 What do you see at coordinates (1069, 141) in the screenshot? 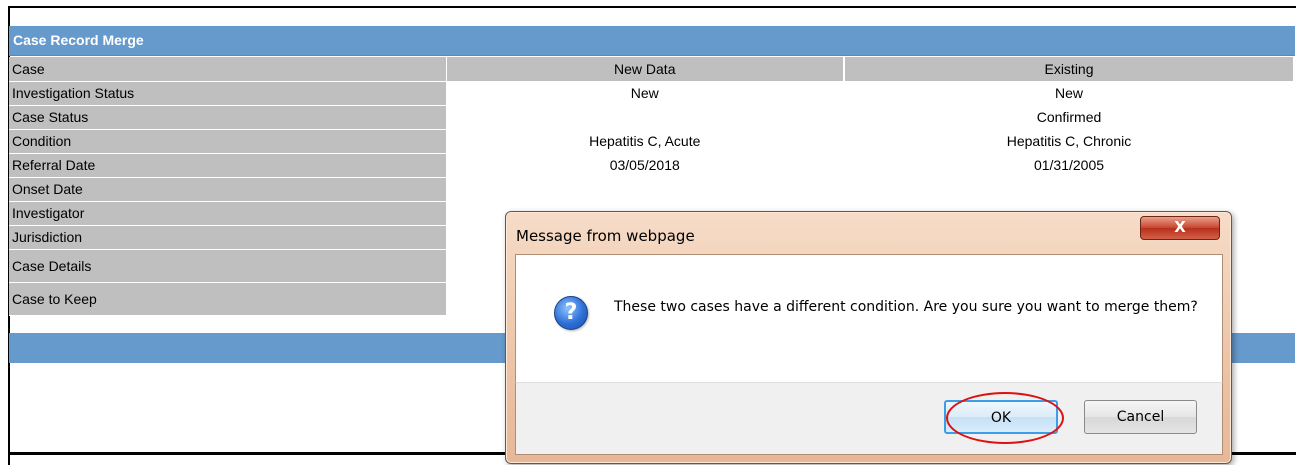
I see `existing-condition: Hepatitis C, Chronic` at bounding box center [1069, 141].